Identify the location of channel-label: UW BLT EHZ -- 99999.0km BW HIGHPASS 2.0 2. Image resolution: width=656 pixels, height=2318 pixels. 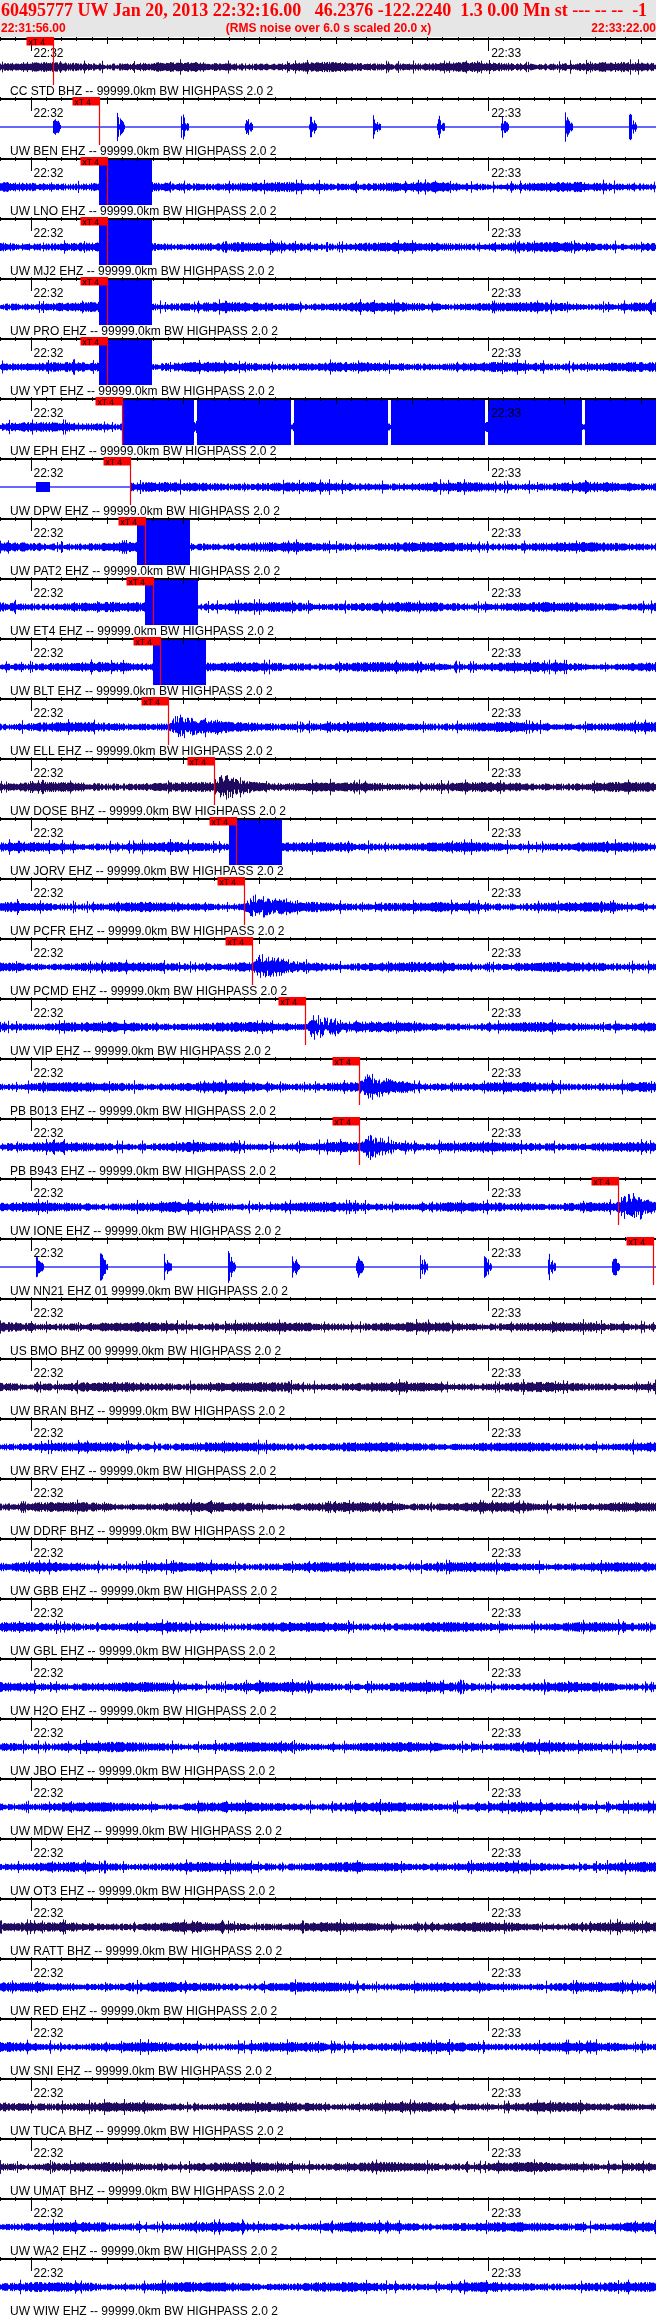
(141, 691).